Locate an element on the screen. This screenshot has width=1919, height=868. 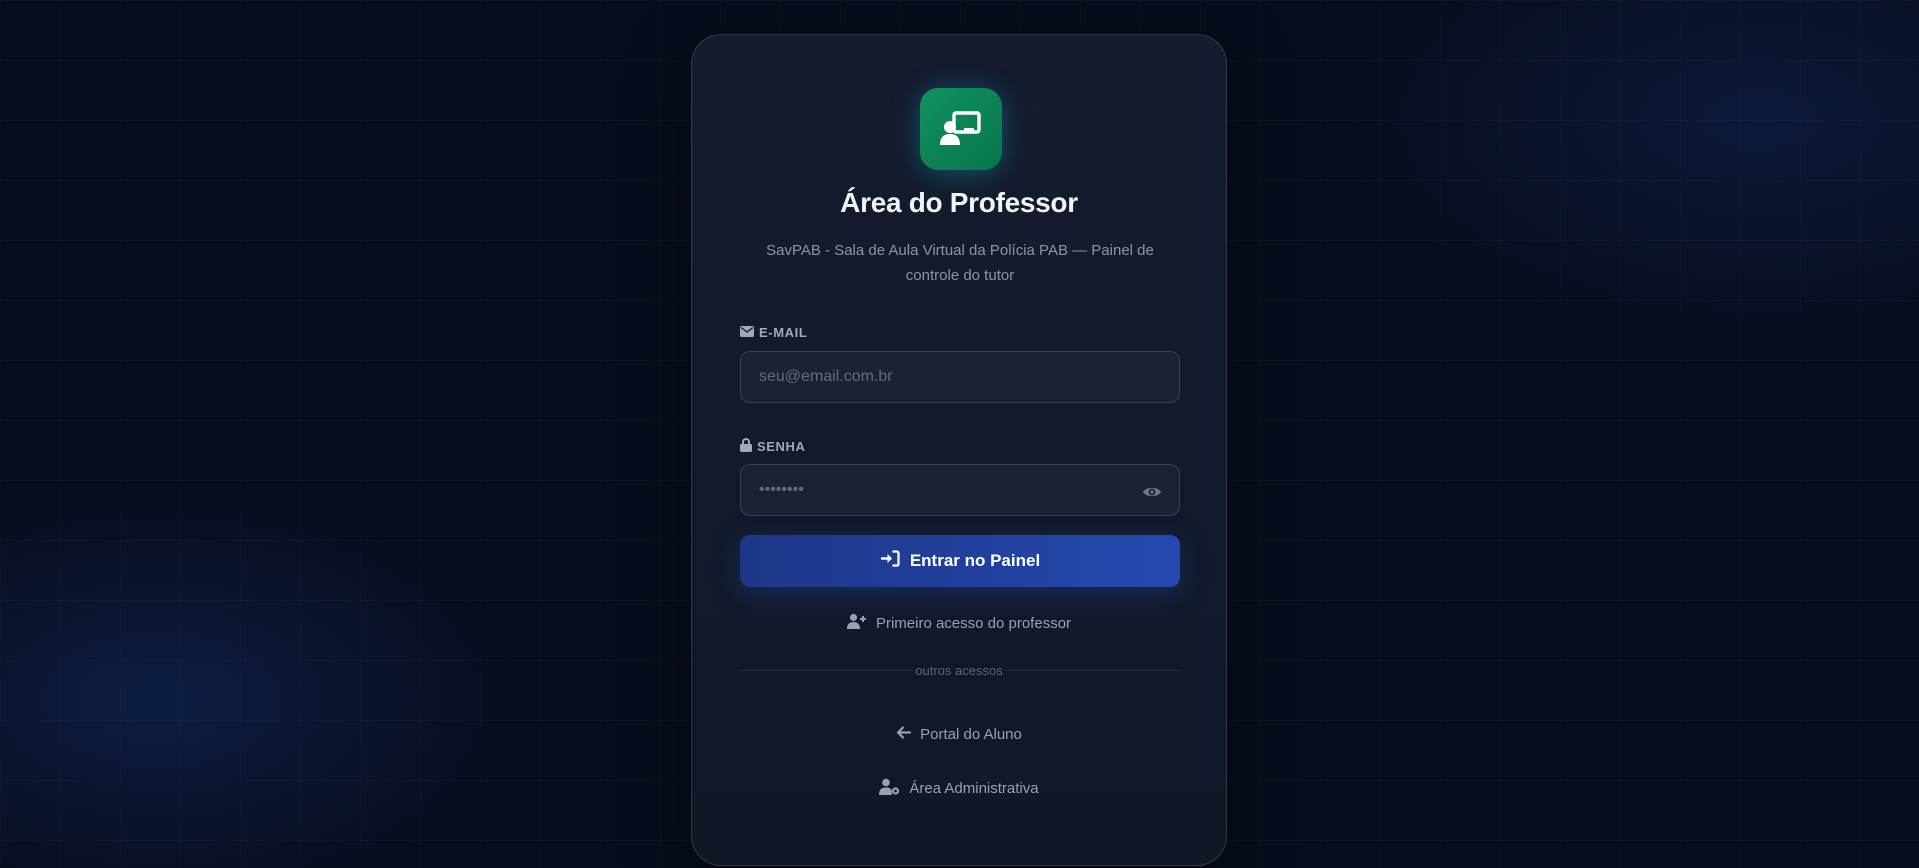
page-title: Área do Professor is located at coordinates (959, 202).